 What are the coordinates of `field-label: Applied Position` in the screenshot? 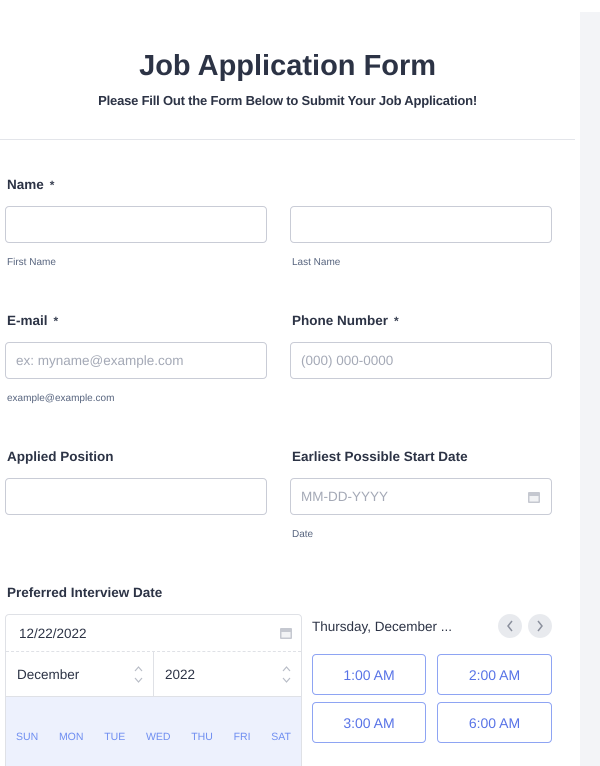 It's located at (60, 456).